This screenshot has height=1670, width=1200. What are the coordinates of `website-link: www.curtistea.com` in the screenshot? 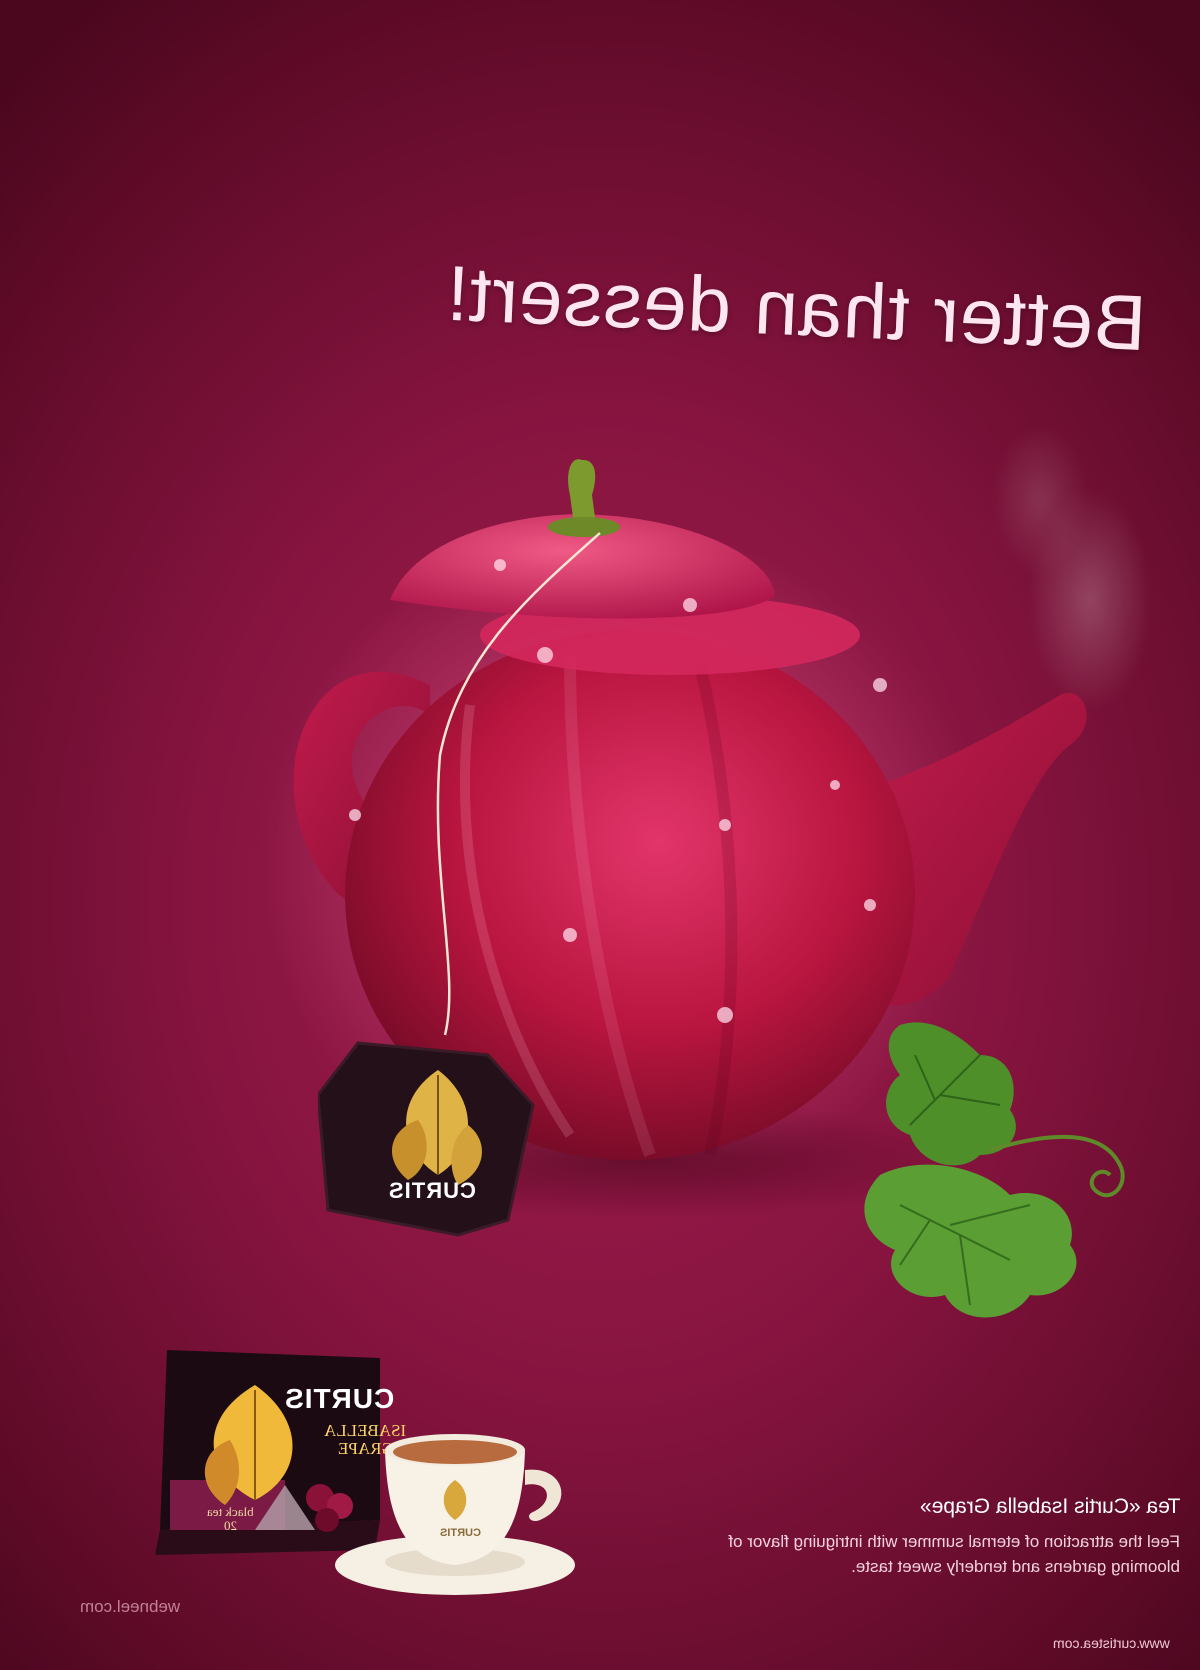 It's located at (1100, 1643).